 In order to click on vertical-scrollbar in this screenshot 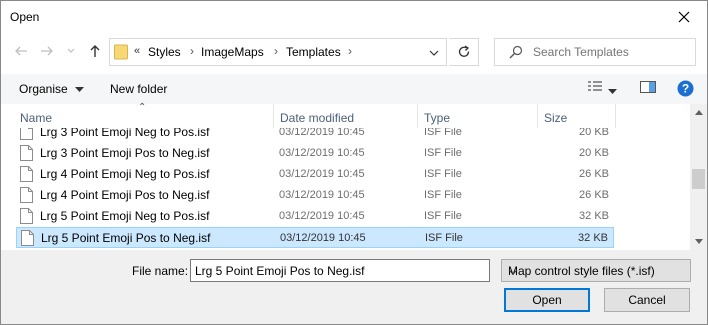, I will do `click(698, 177)`.